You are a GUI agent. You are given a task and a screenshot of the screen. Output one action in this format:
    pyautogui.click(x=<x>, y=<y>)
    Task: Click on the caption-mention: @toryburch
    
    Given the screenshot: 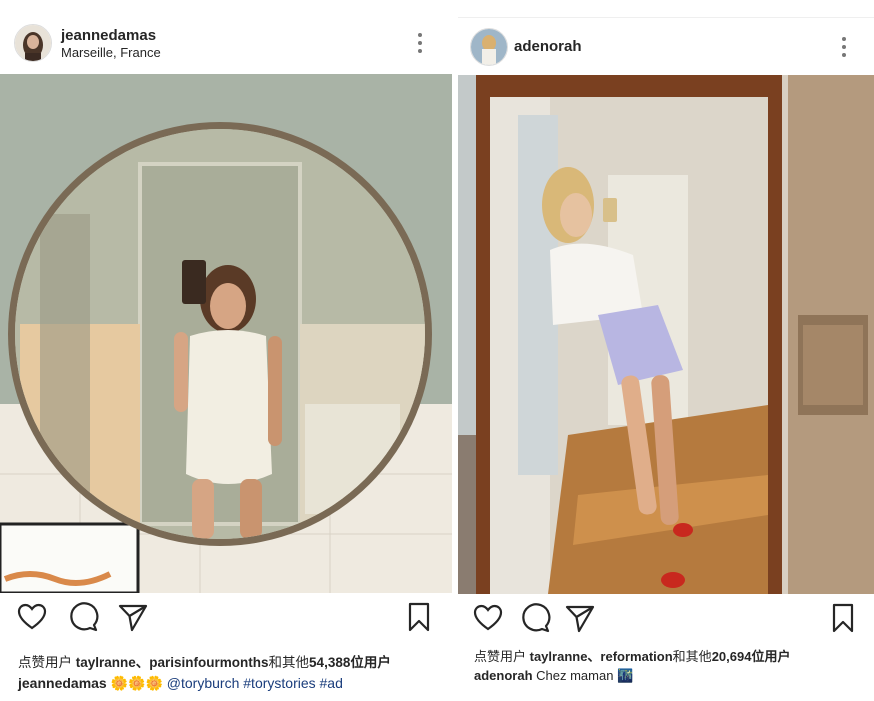 What is the action you would take?
    pyautogui.click(x=203, y=683)
    